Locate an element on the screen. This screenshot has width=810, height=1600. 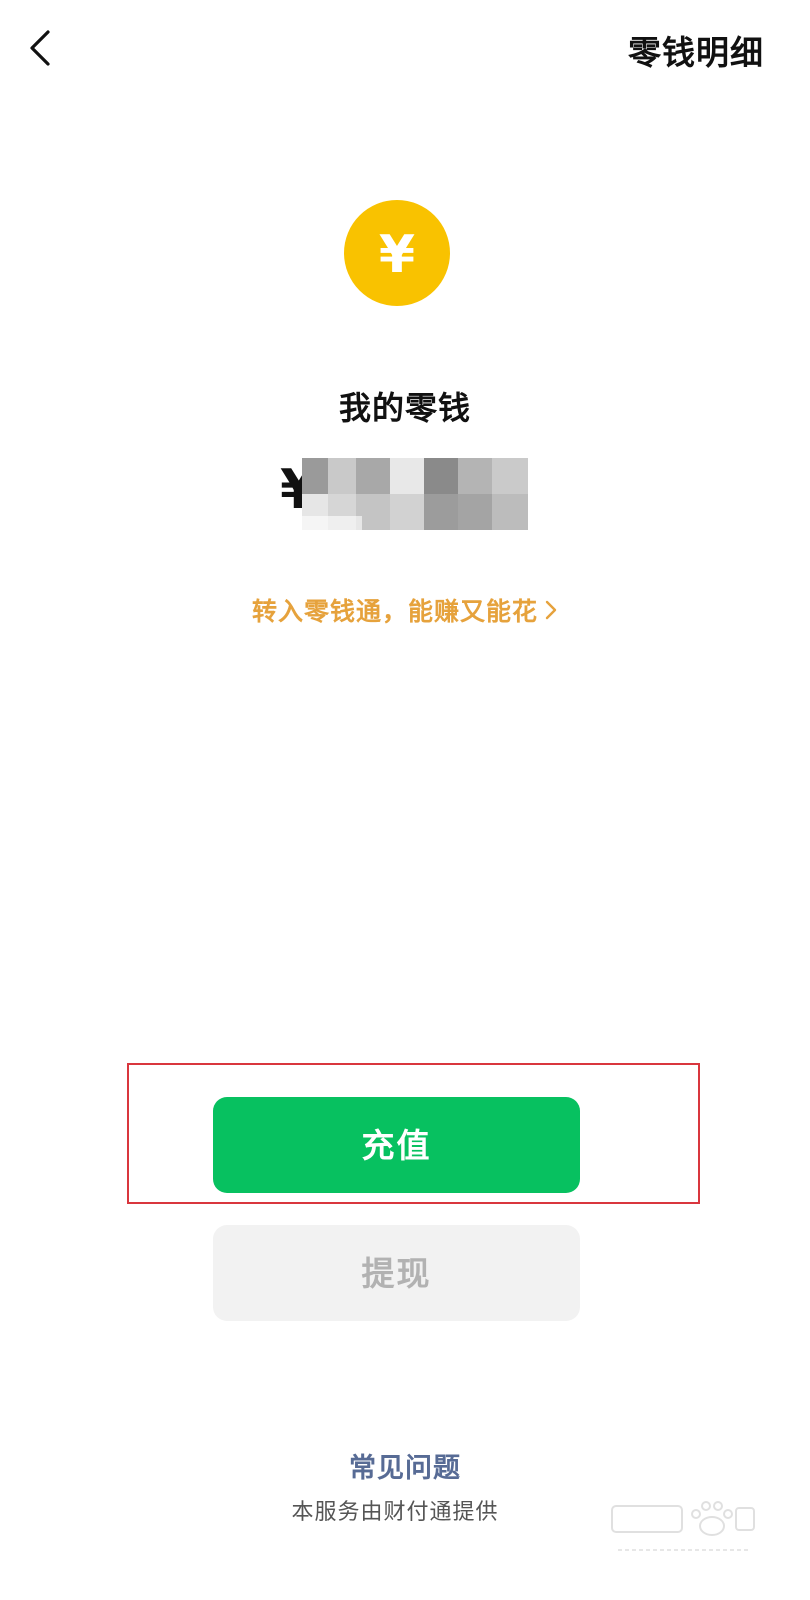
recharge-button: 充值 is located at coordinates (396, 1145).